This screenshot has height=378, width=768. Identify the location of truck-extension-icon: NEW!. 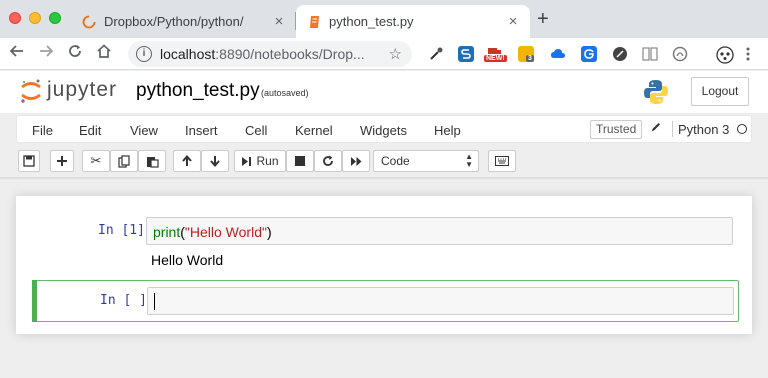
(495, 54).